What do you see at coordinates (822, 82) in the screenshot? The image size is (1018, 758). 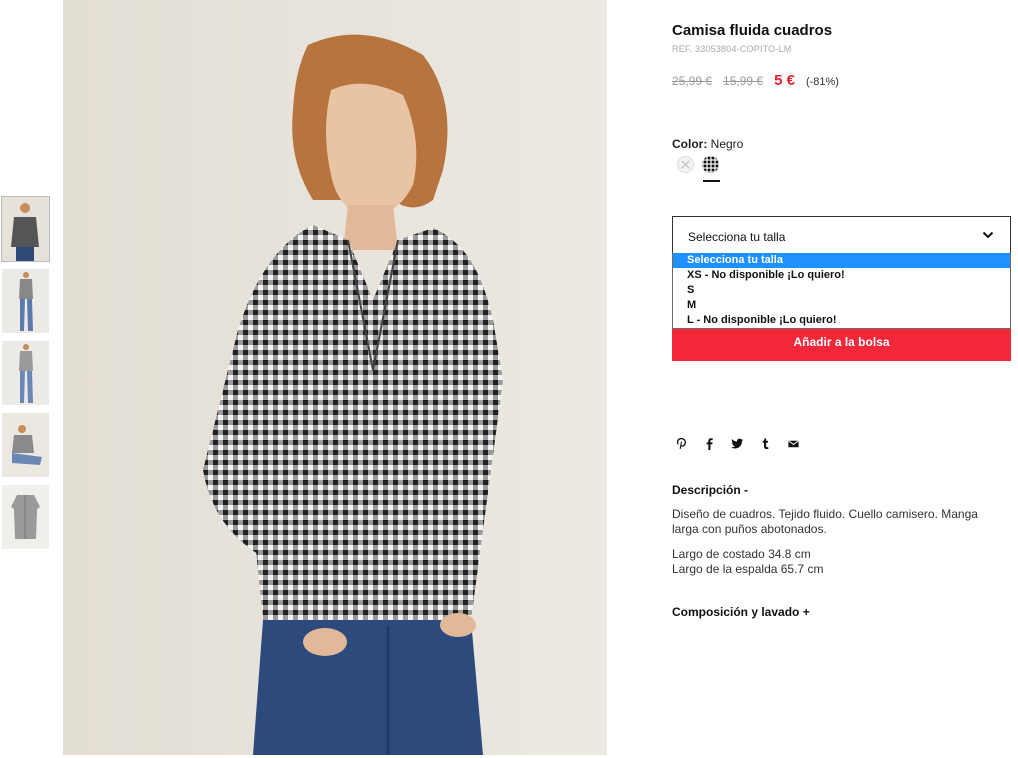 I see `discount-badge: (-81%)` at bounding box center [822, 82].